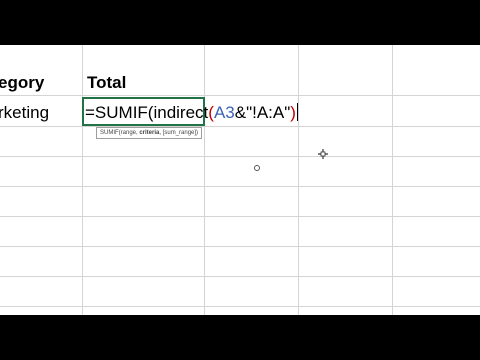  What do you see at coordinates (147, 112) in the screenshot?
I see `formula-prefix: =SUMIF(indirect` at bounding box center [147, 112].